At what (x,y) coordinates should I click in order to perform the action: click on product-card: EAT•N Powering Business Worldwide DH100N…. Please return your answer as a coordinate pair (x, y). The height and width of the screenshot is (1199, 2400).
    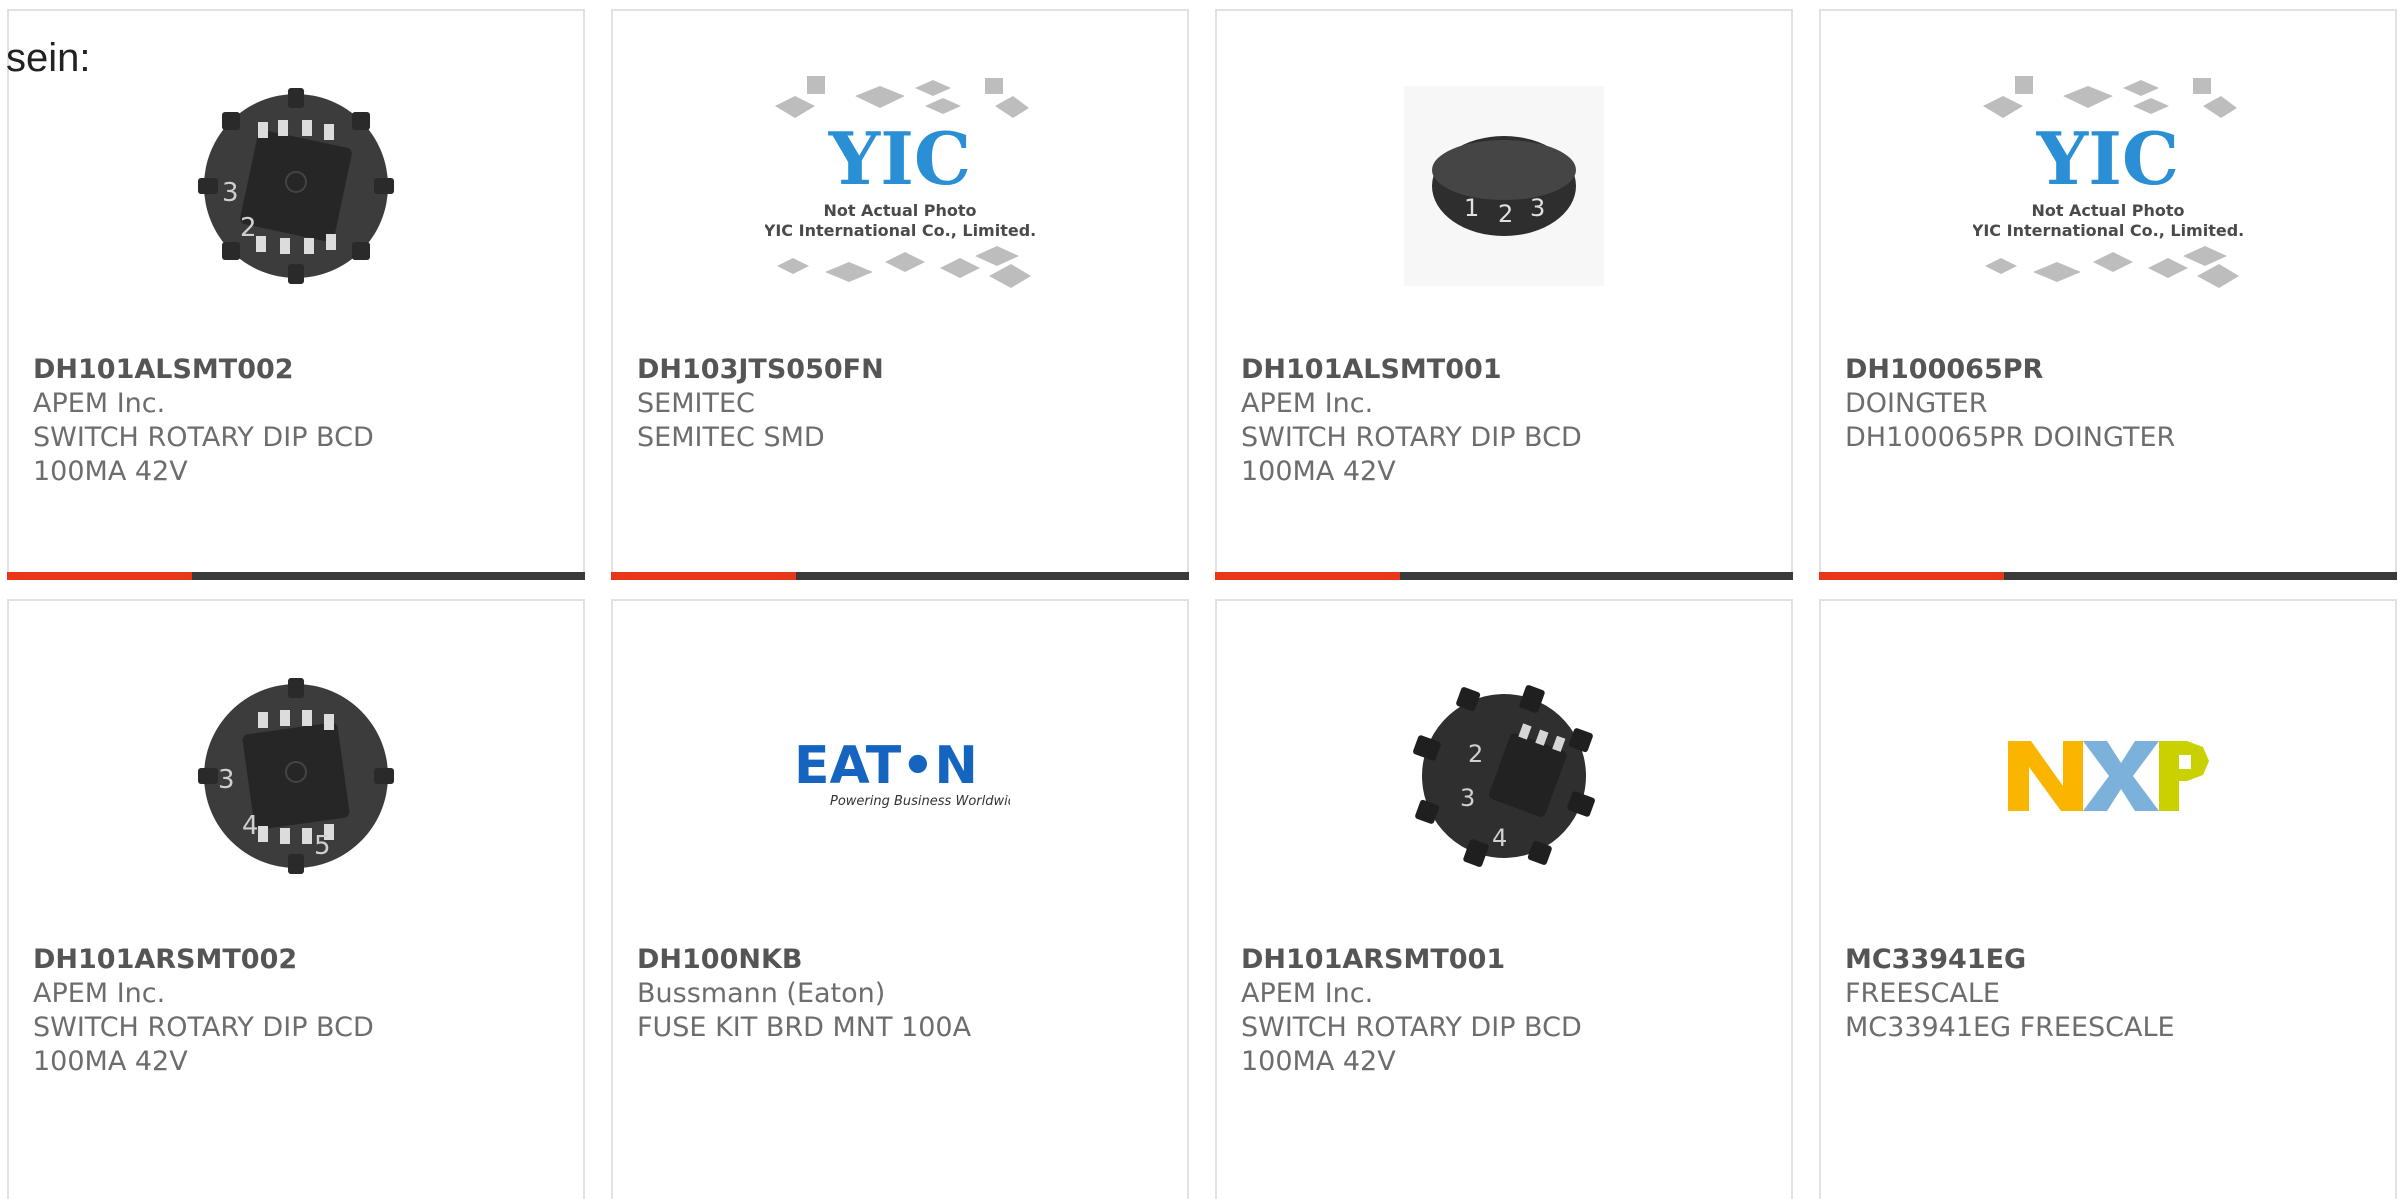
    Looking at the image, I should click on (900, 899).